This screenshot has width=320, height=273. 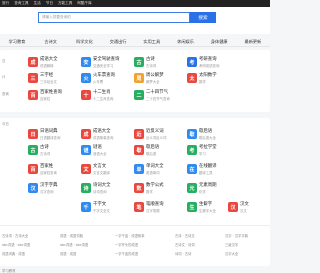 What do you see at coordinates (107, 171) in the screenshot?
I see `tool-item: 文文言文 文言文翻译` at bounding box center [107, 171].